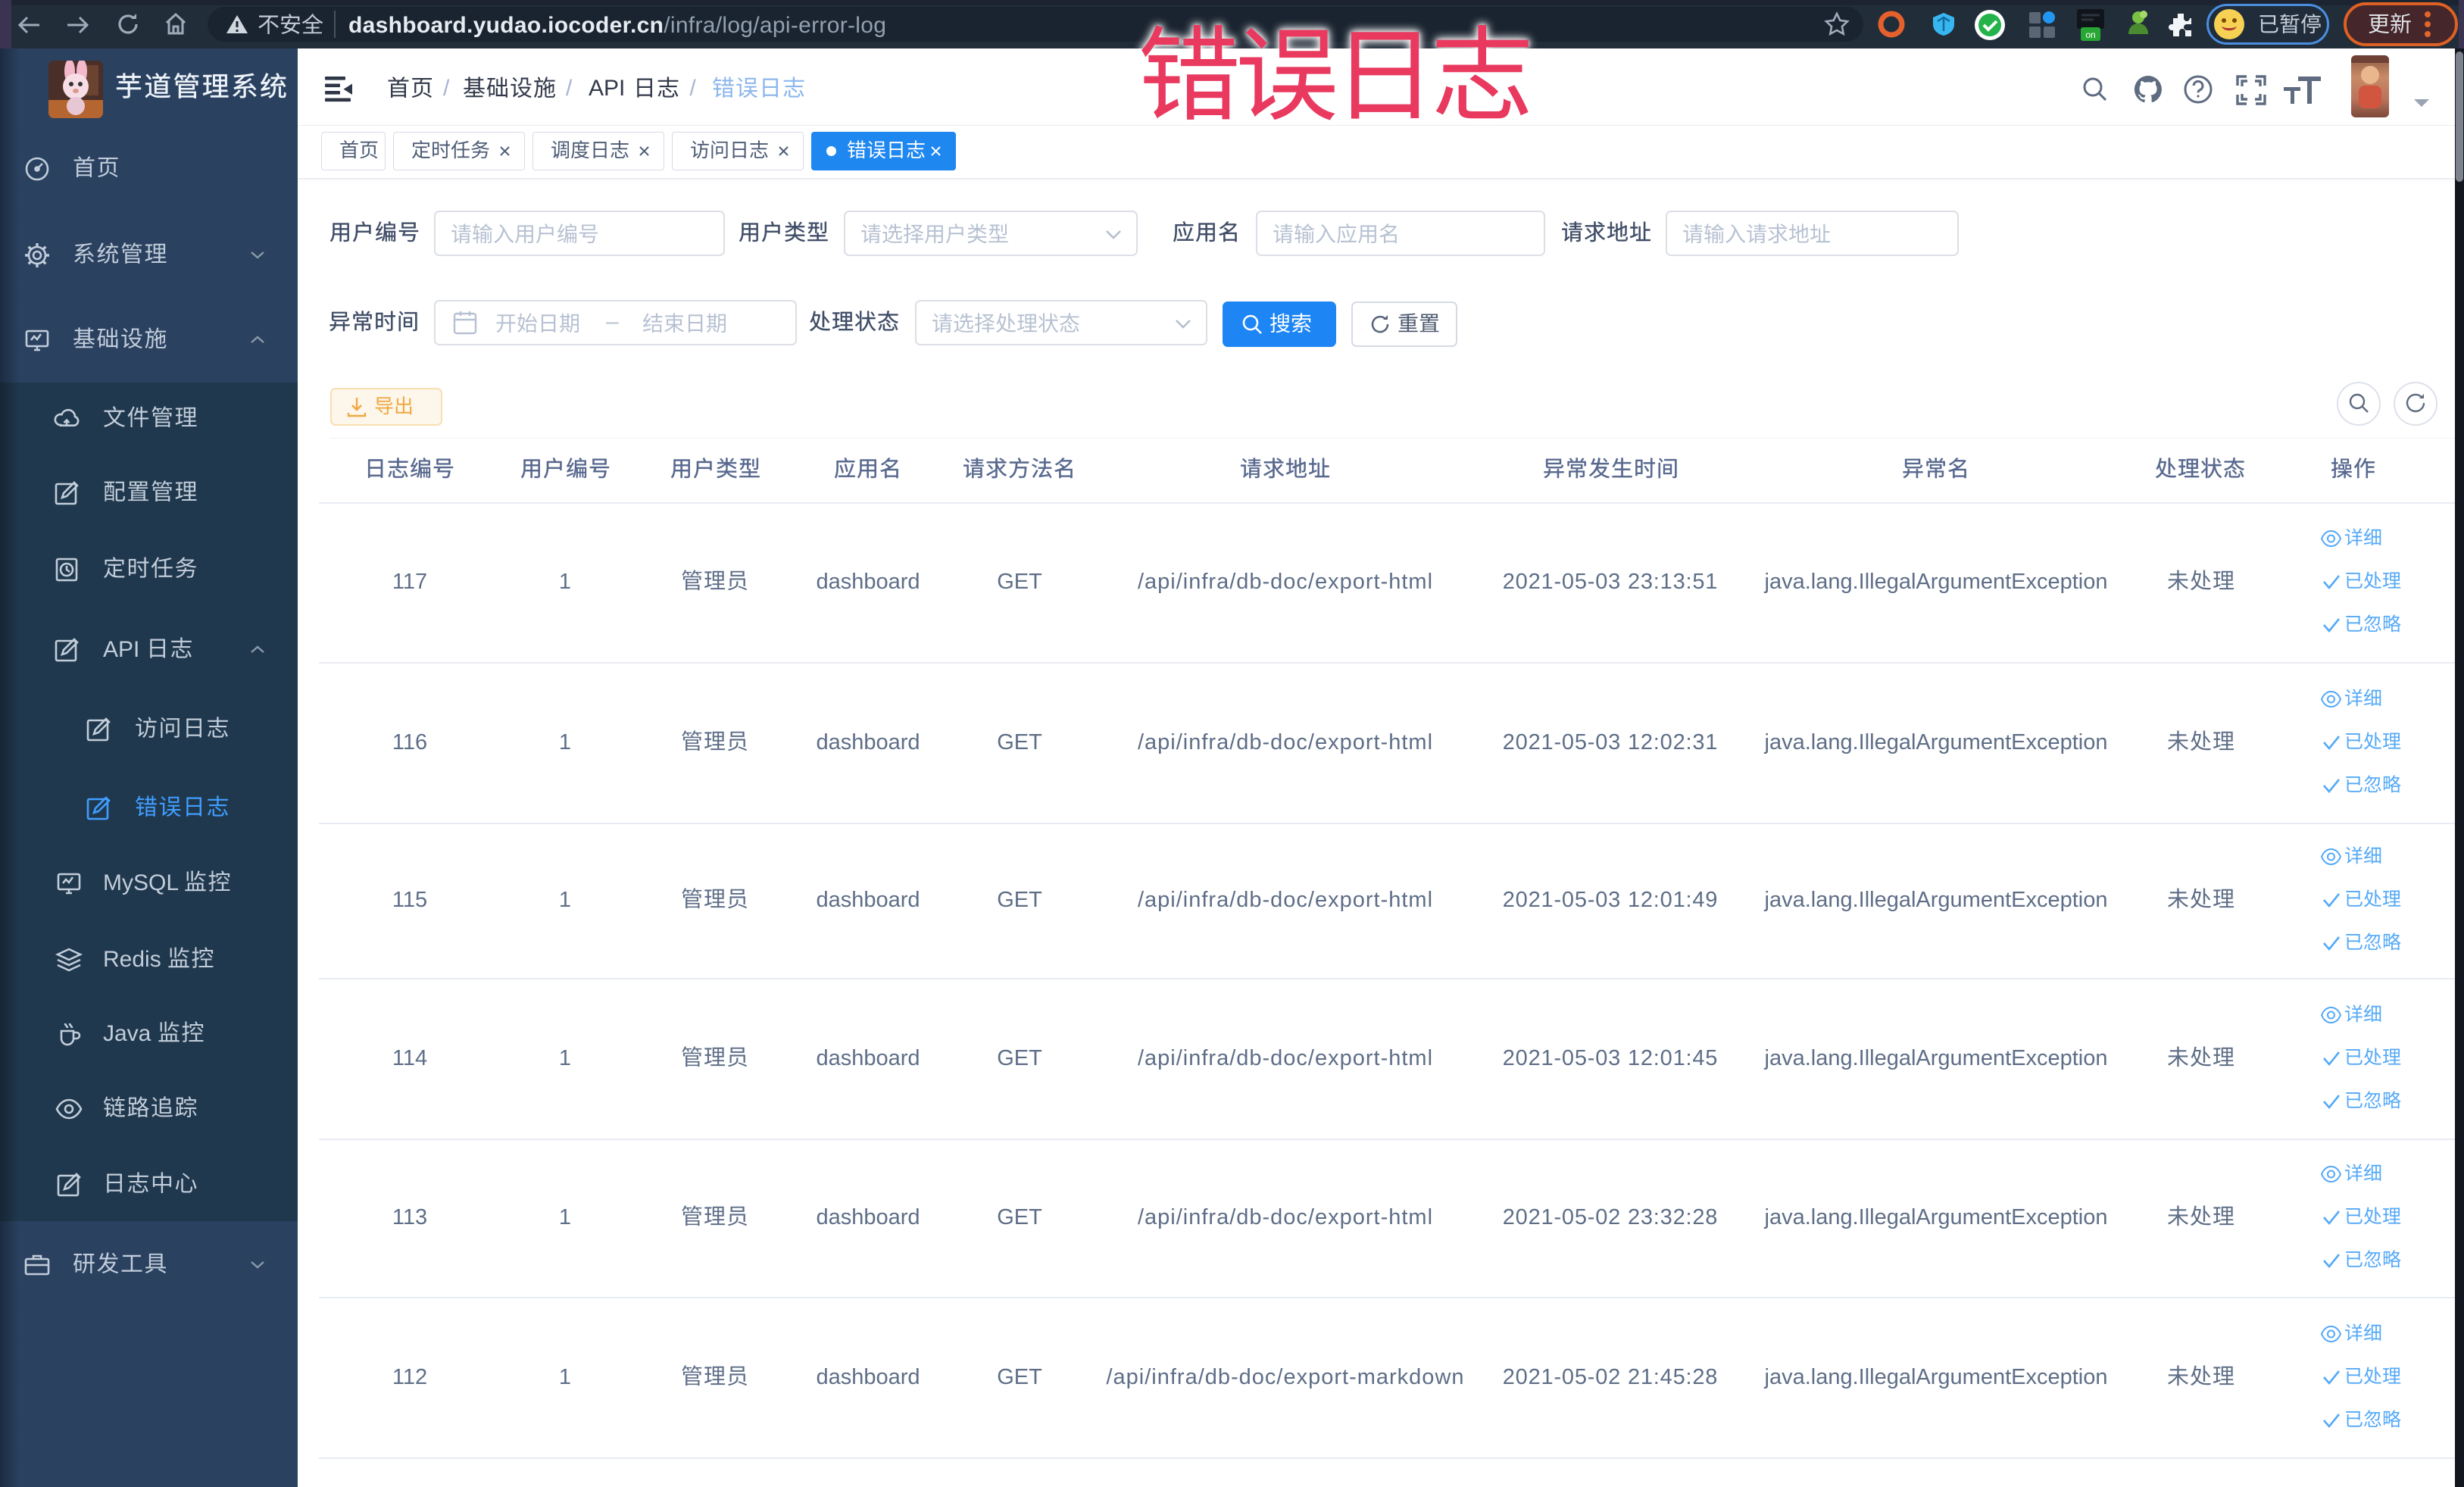  I want to click on svg-text: on, so click(2090, 35).